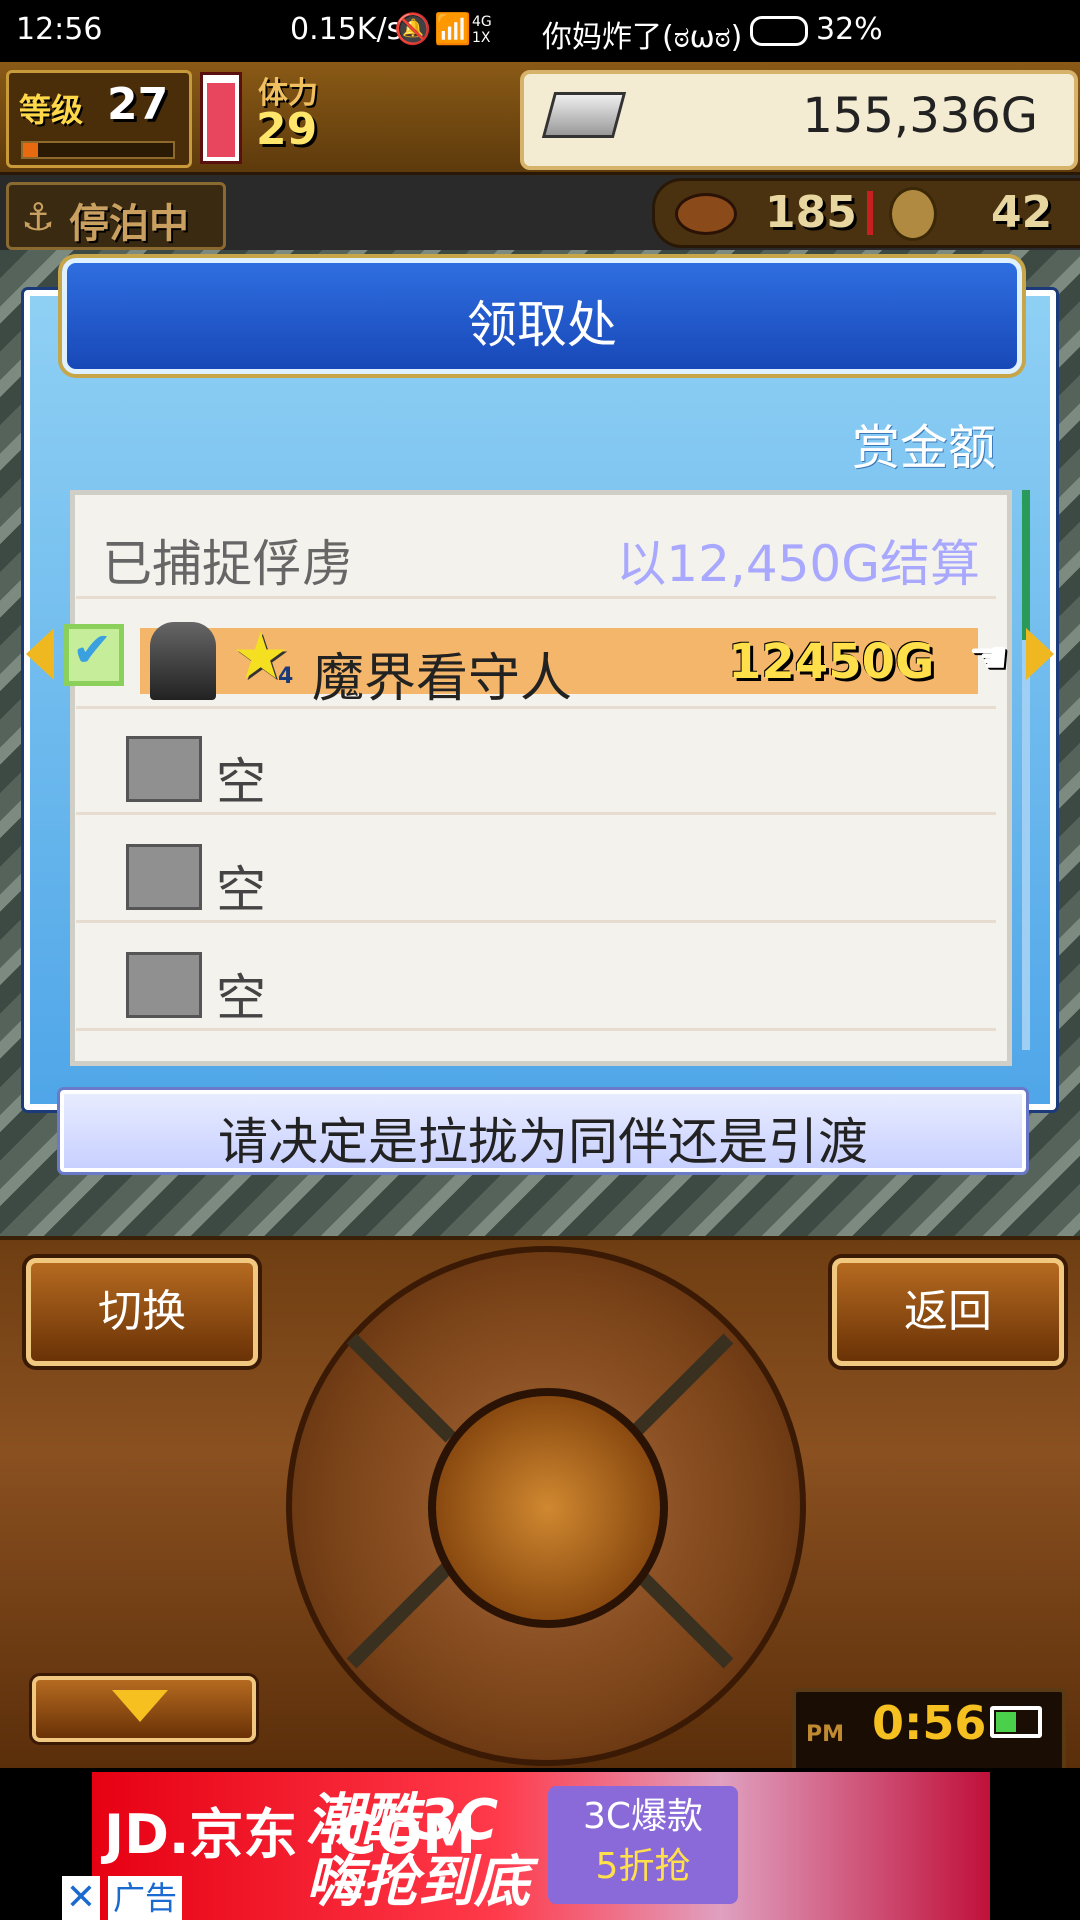 The image size is (1080, 1920). I want to click on checkmark-icon: ✔, so click(92, 650).